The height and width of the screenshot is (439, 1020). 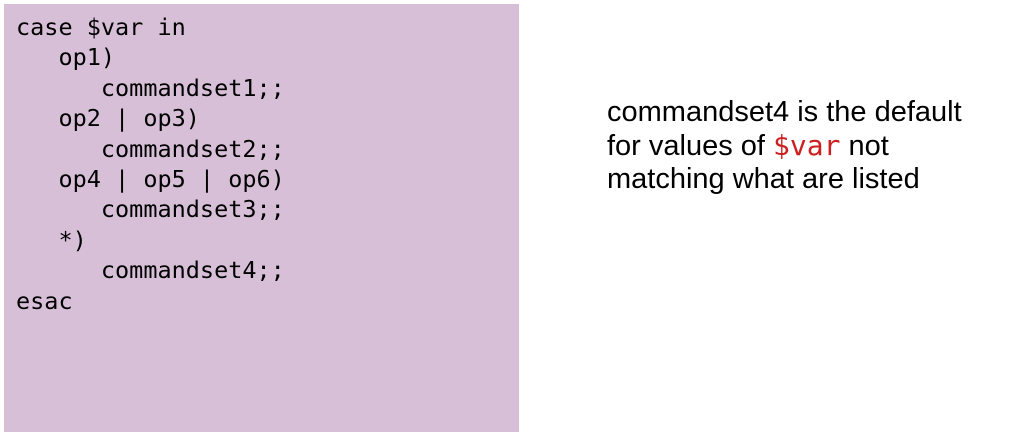 What do you see at coordinates (784, 112) in the screenshot?
I see `note-line-1: commandset4 is the default` at bounding box center [784, 112].